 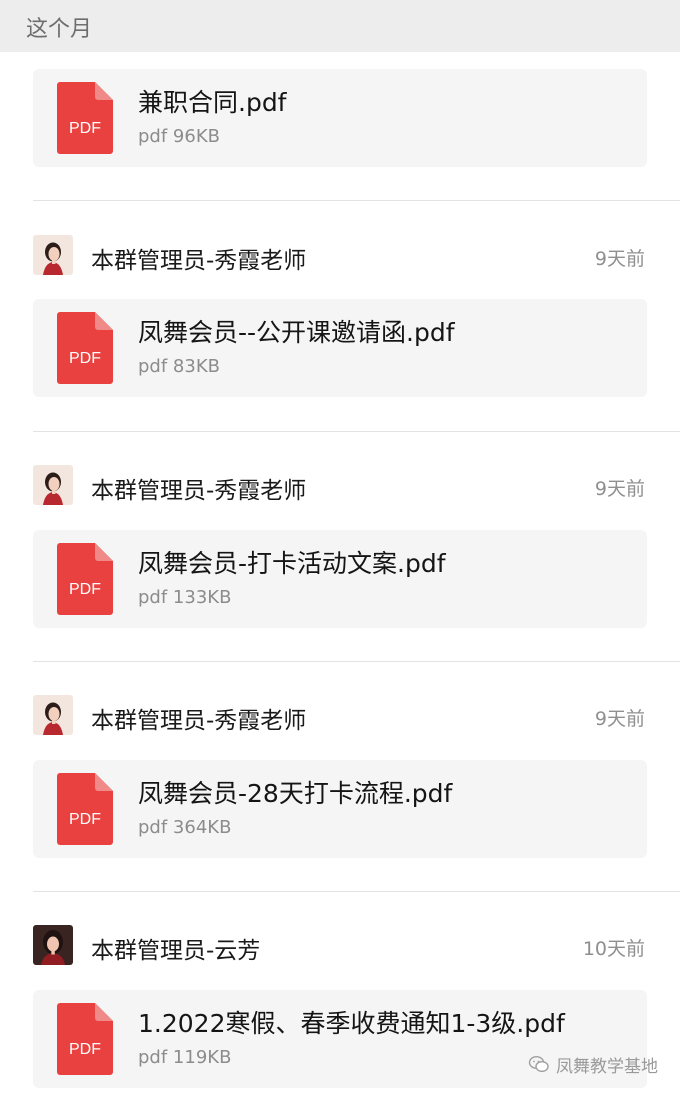 I want to click on file-name: 凤舞会员--公开课邀请函.pdf, so click(x=296, y=332).